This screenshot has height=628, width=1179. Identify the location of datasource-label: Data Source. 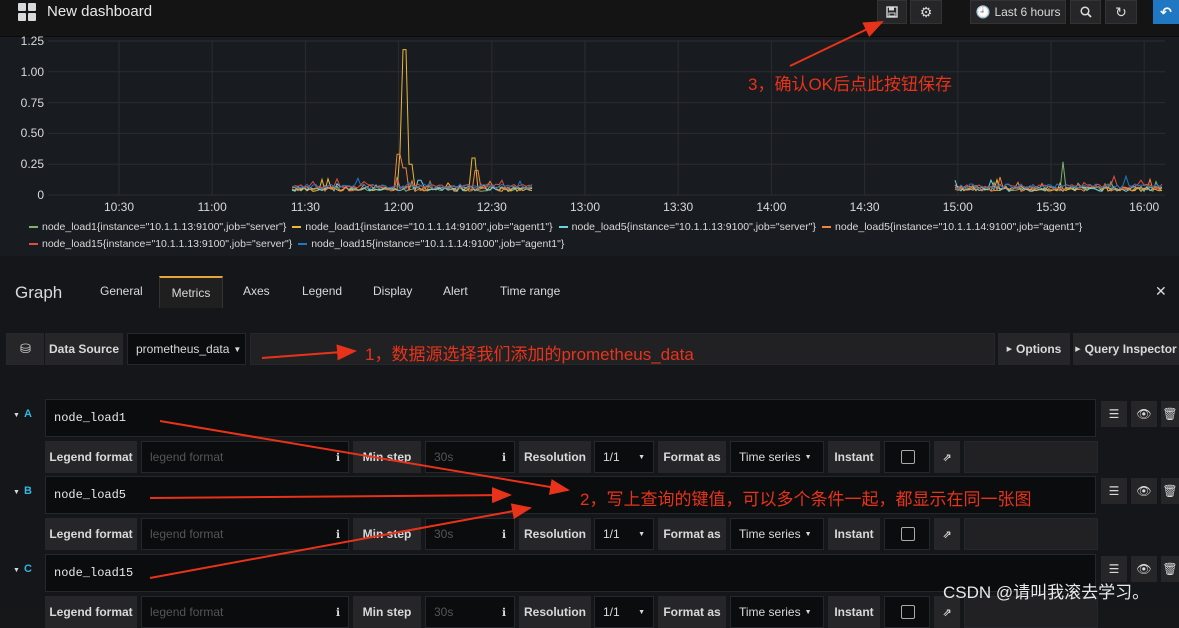
(84, 349).